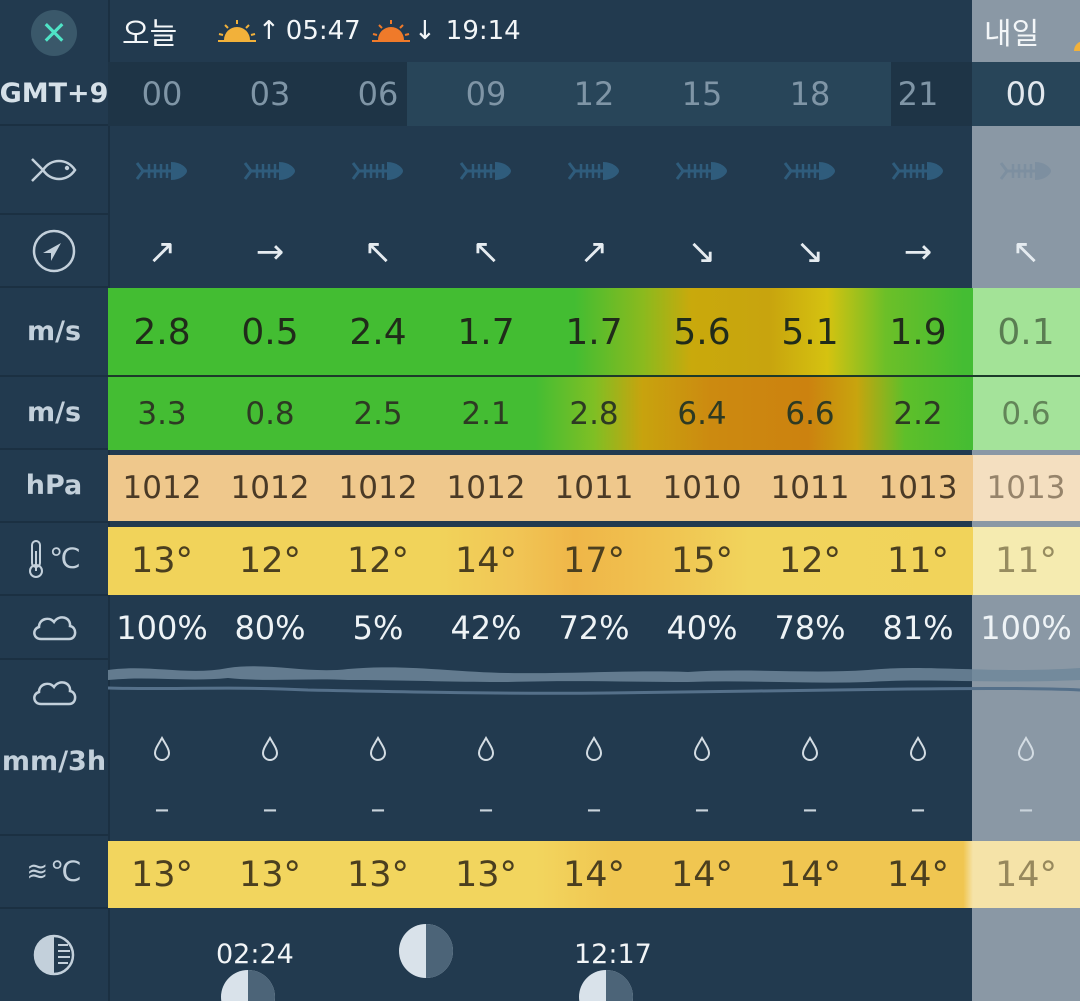 This screenshot has width=1080, height=1001. I want to click on temperature-cell-value: 12°, so click(378, 561).